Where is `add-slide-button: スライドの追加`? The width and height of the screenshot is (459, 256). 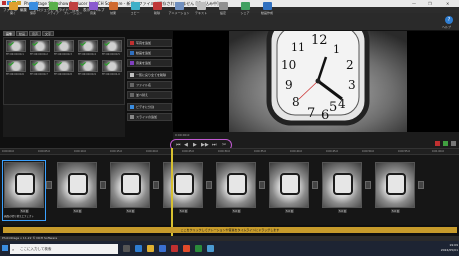 add-slide-button: スライドの追加 is located at coordinates (149, 117).